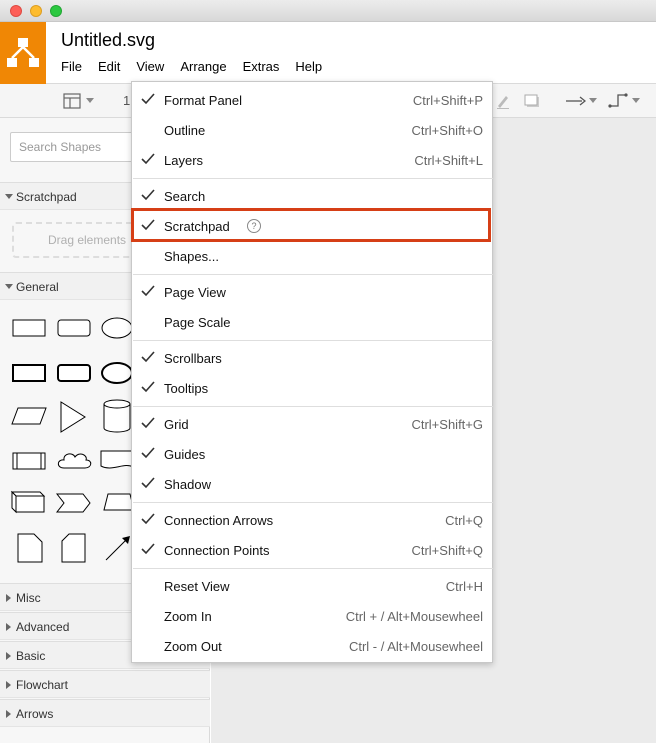 The image size is (656, 743). Describe the element at coordinates (117, 548) in the screenshot. I see `arrow-line-shape` at that location.